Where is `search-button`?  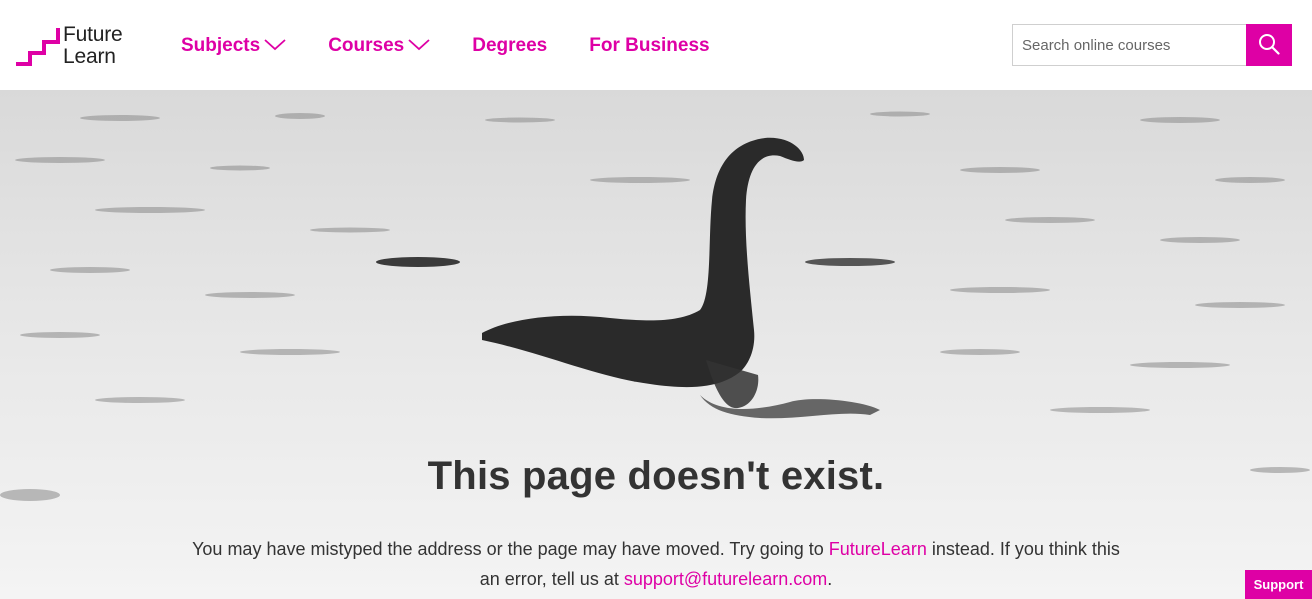 search-button is located at coordinates (1269, 45).